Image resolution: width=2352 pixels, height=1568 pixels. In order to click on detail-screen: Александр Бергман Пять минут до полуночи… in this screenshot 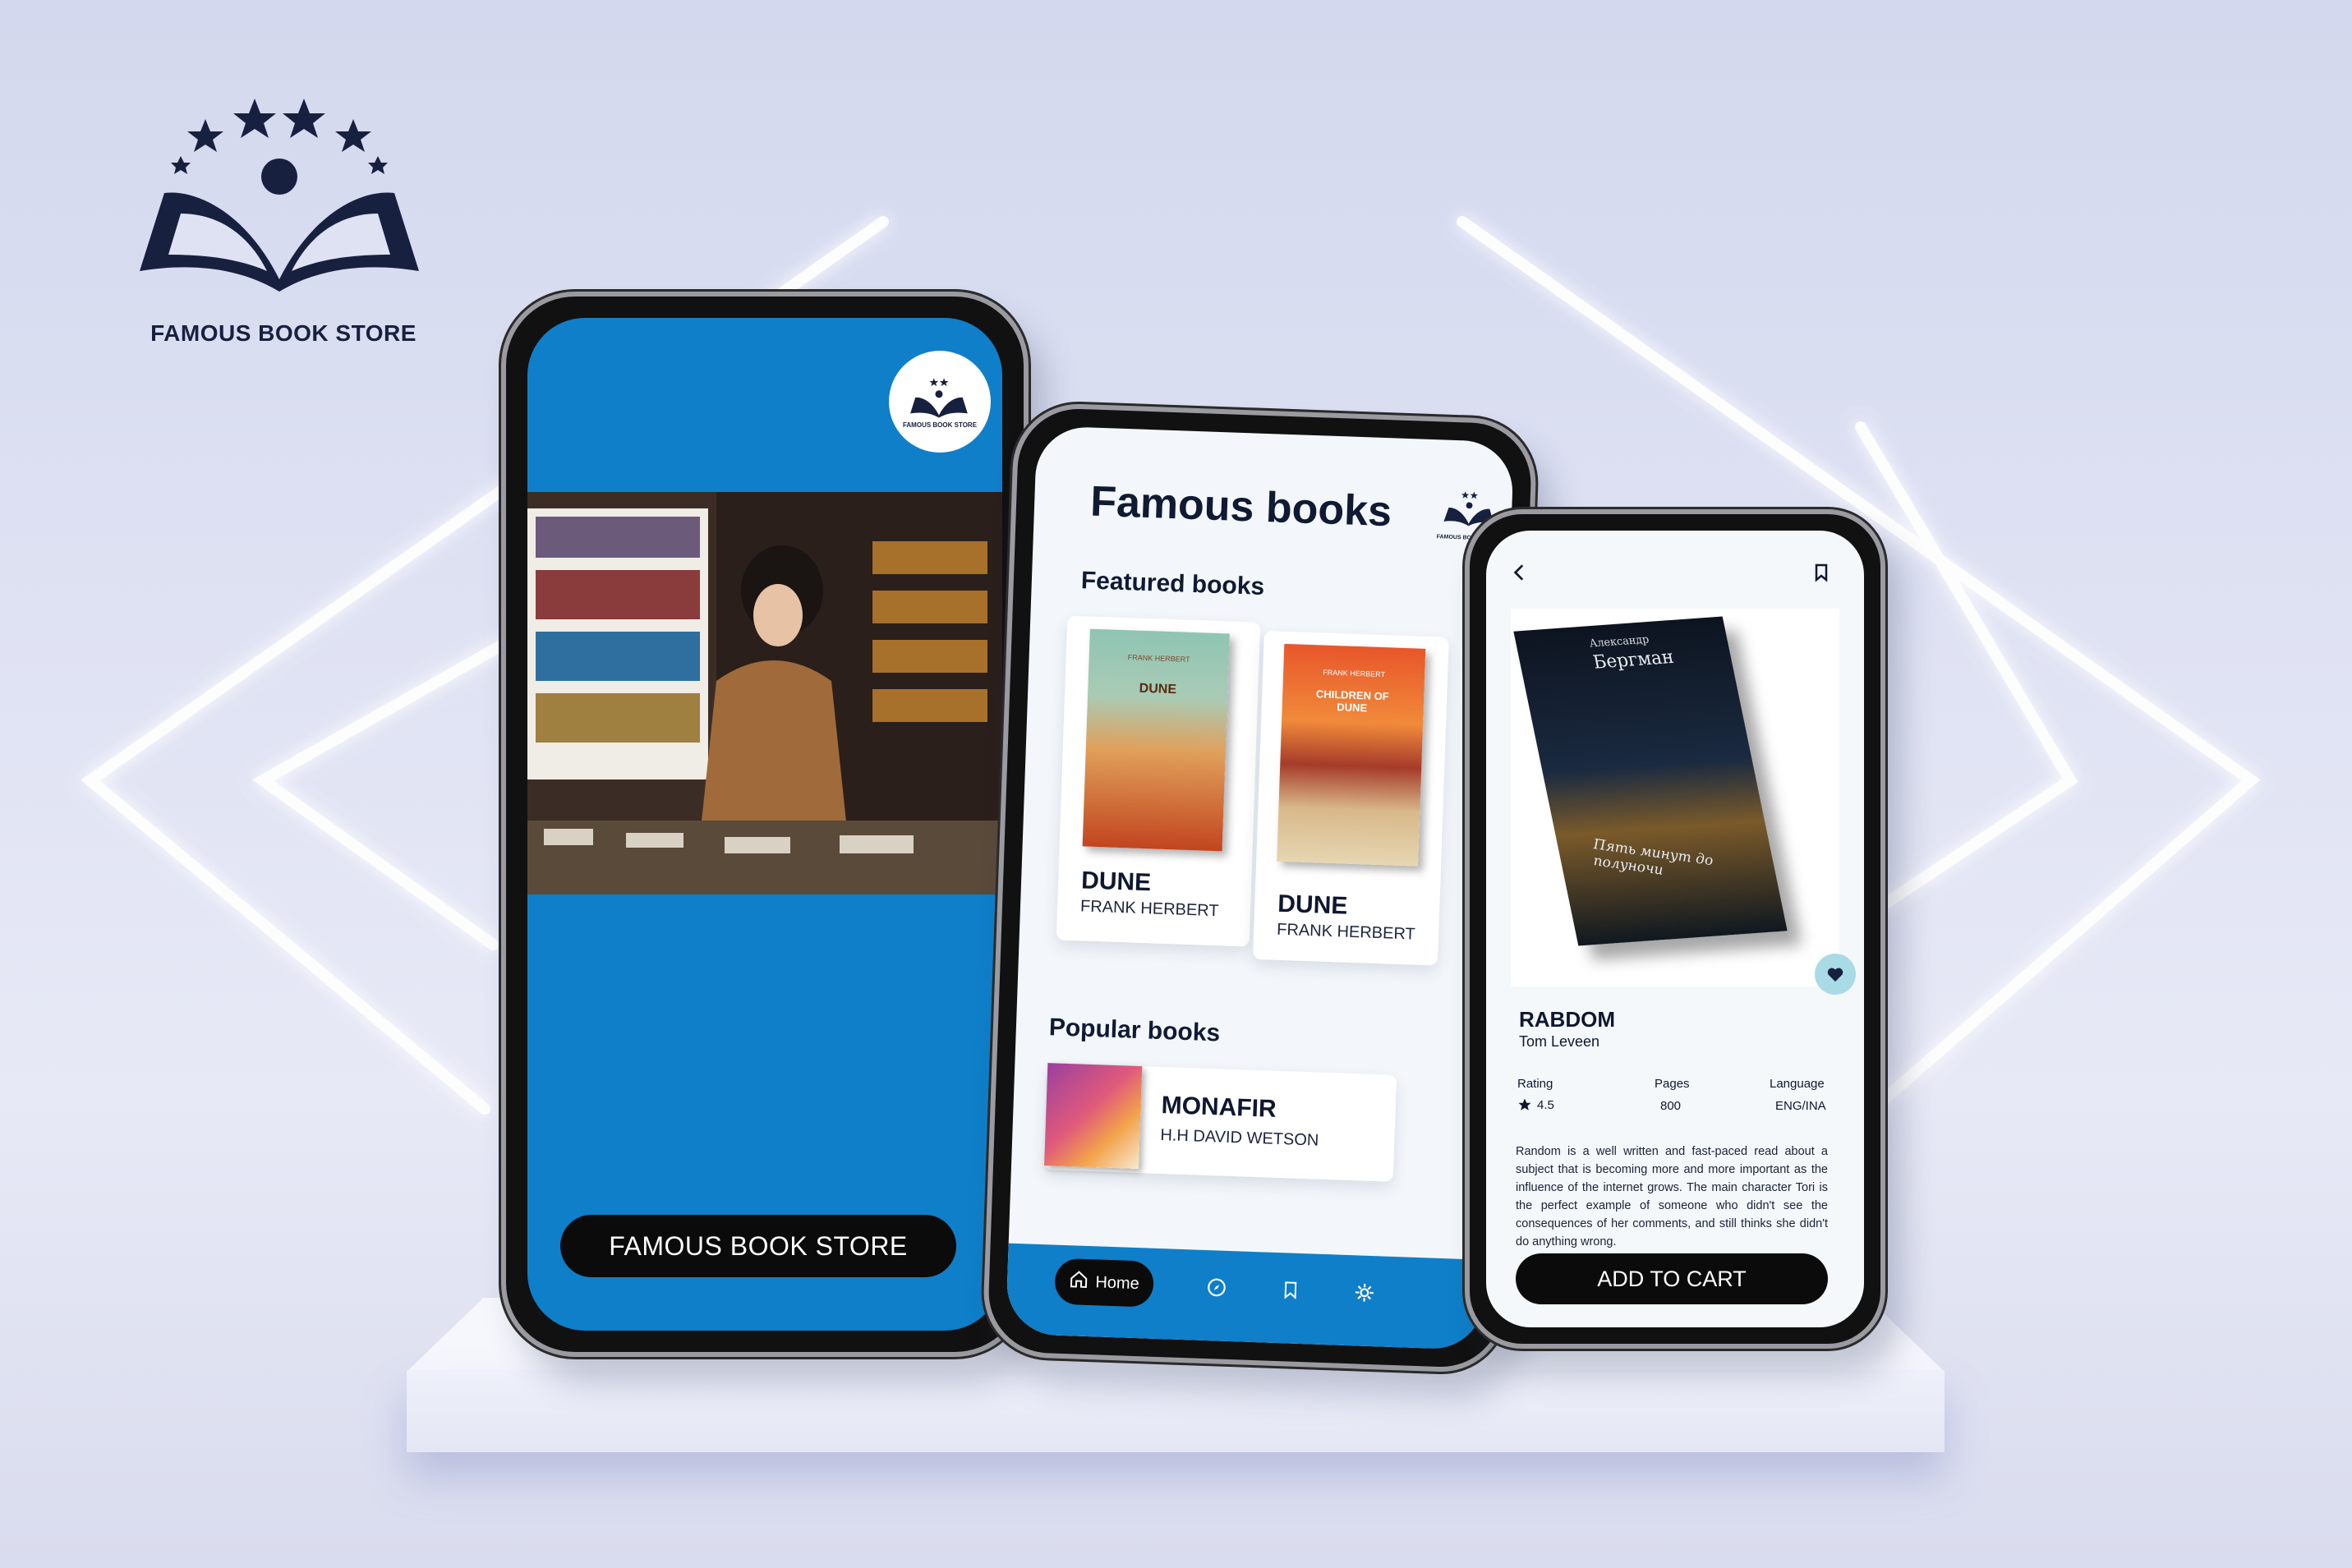, I will do `click(1675, 929)`.